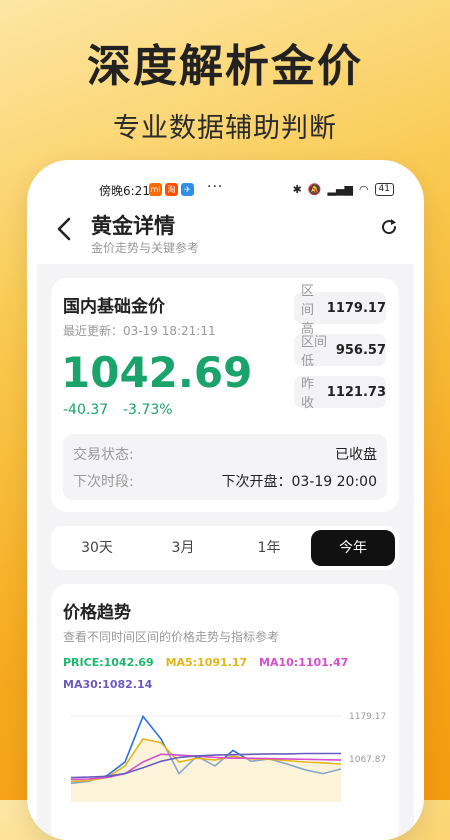  I want to click on mute-icon: 🔕, so click(314, 189).